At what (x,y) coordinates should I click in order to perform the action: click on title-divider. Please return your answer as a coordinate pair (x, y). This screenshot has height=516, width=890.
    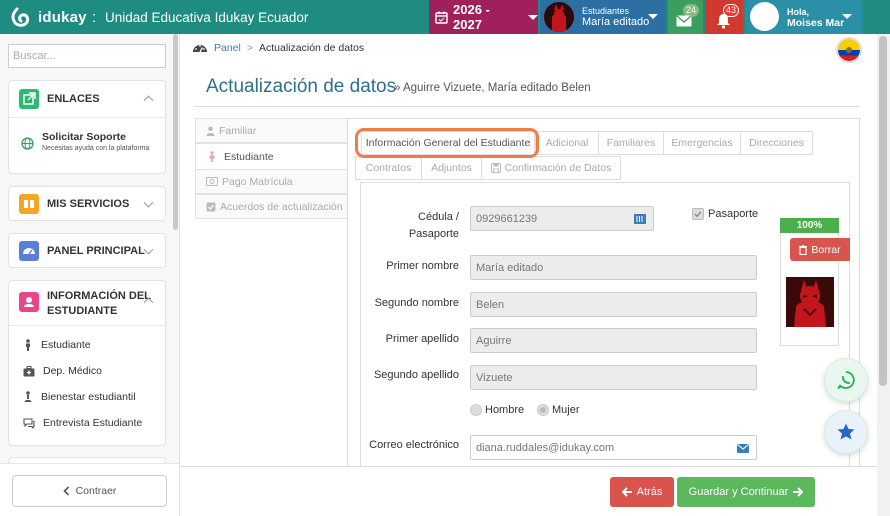
    Looking at the image, I should click on (526, 106).